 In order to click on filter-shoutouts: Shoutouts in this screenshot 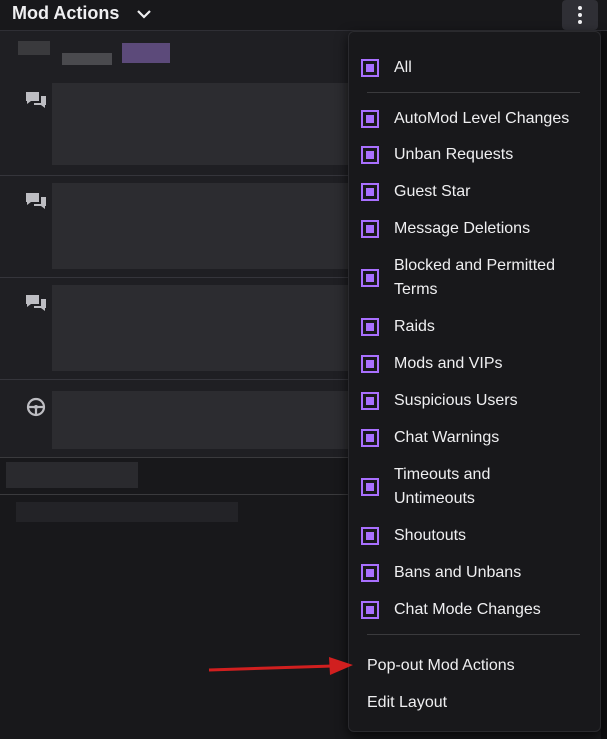, I will do `click(474, 536)`.